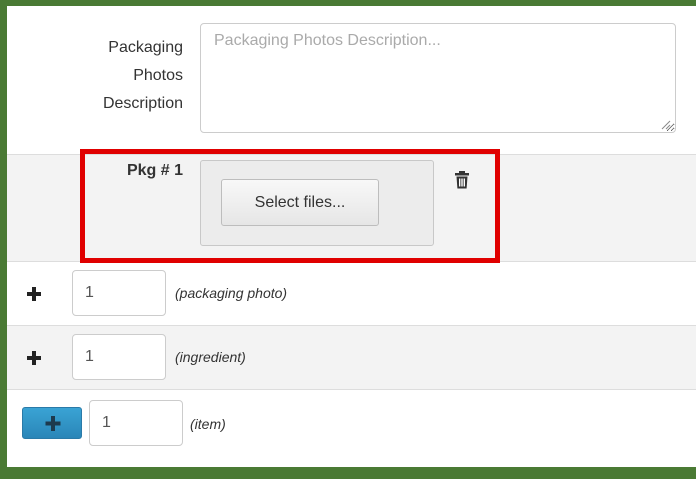 This screenshot has width=696, height=479. I want to click on add-ingredient-row: (ingredient), so click(351, 358).